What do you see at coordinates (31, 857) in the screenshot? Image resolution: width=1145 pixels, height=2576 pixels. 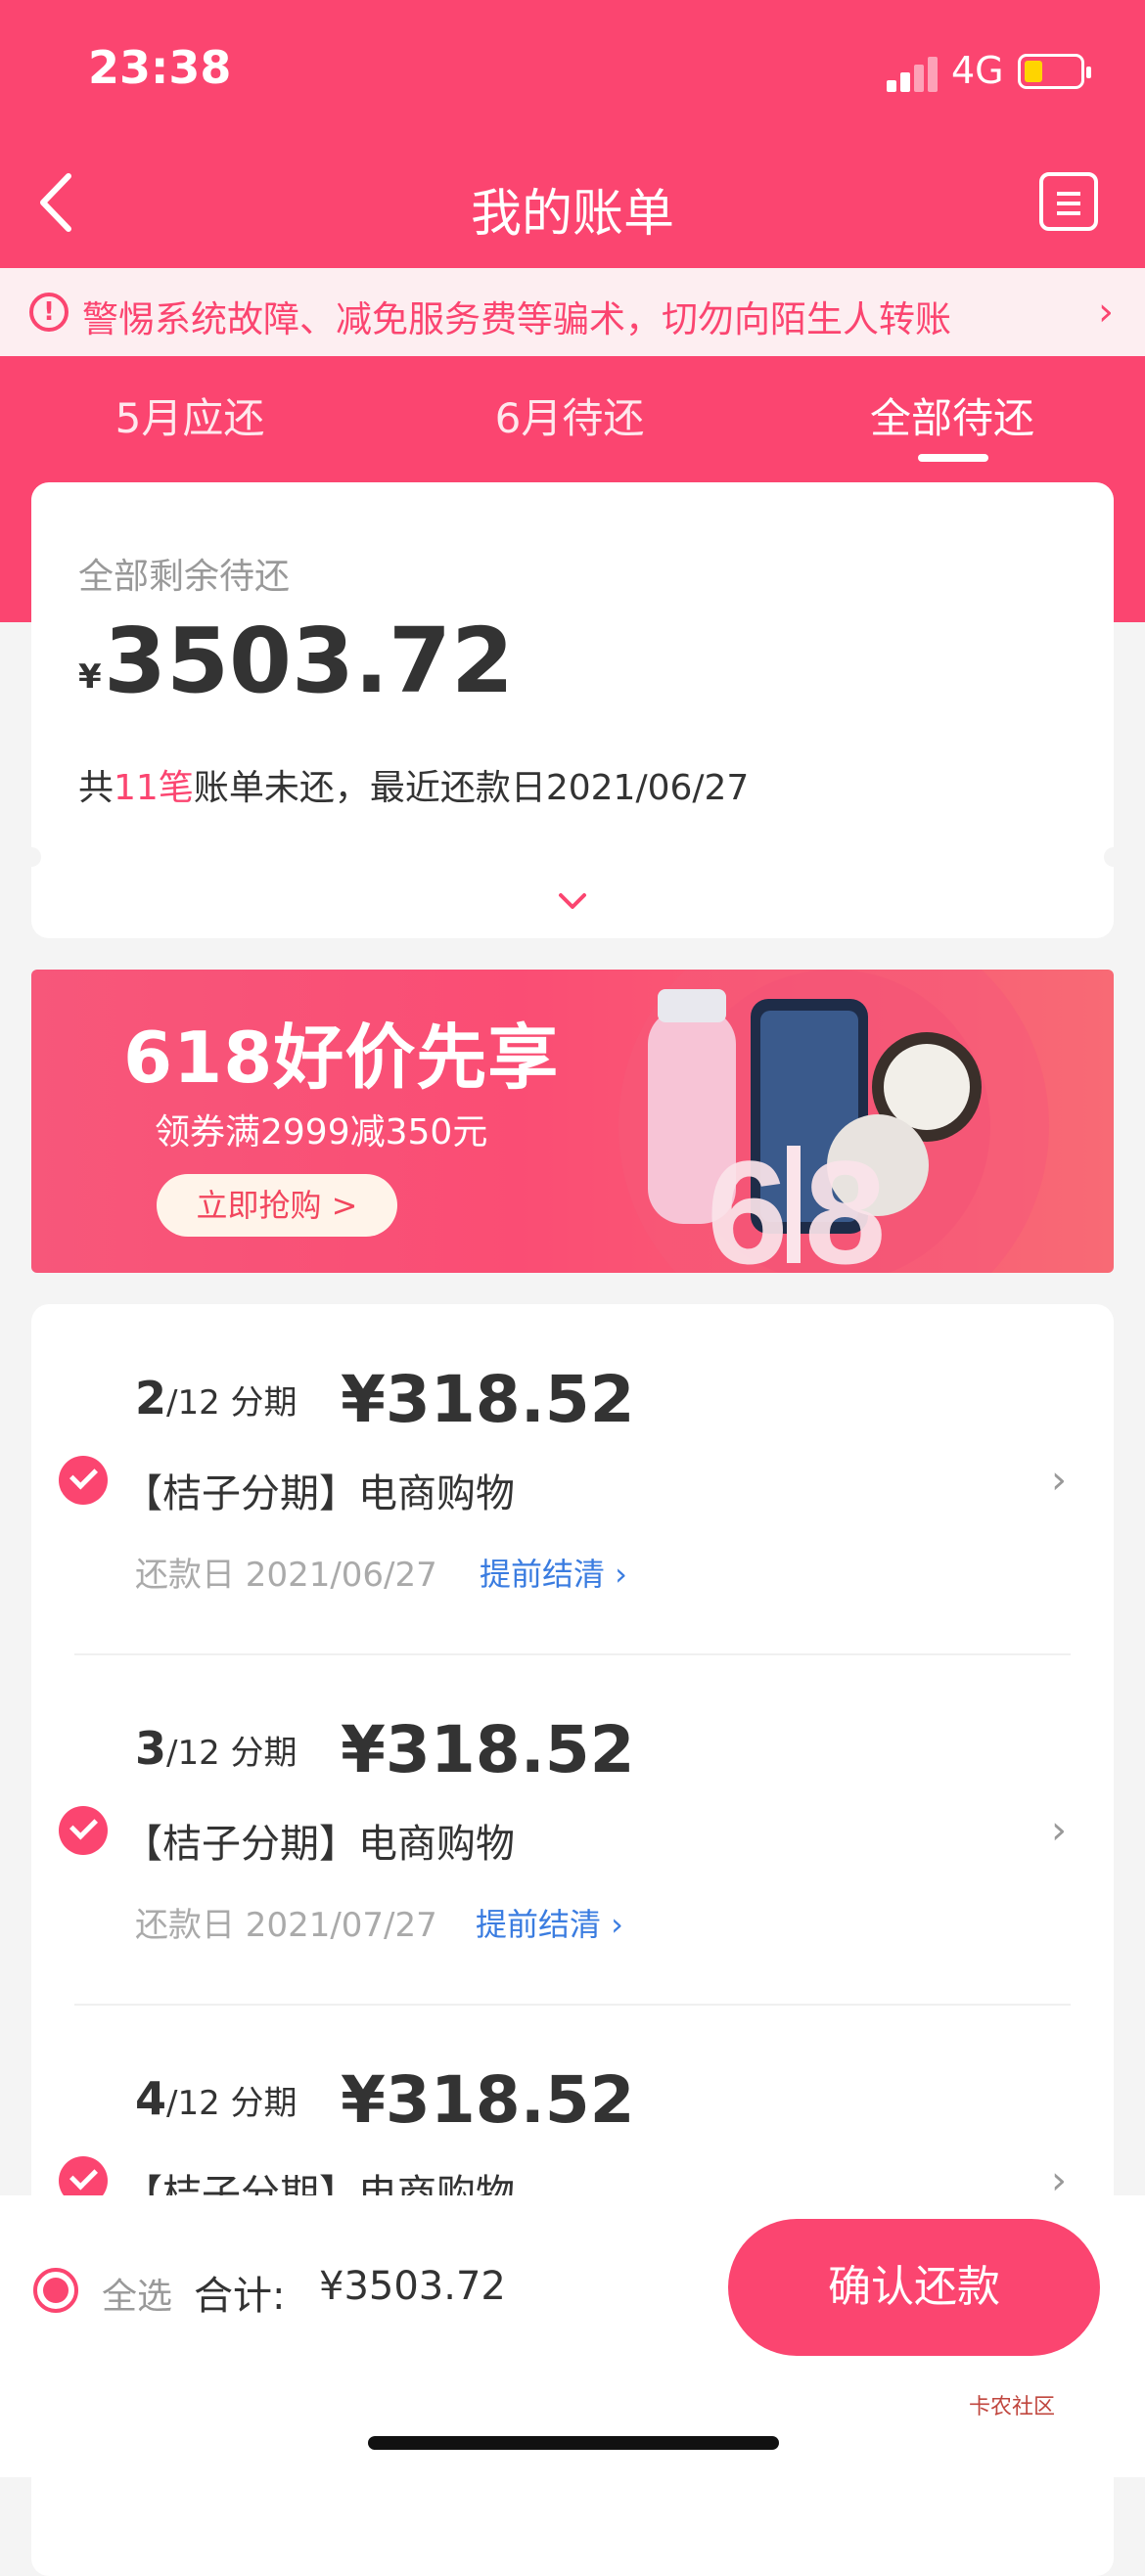 I see `card-notch-left` at bounding box center [31, 857].